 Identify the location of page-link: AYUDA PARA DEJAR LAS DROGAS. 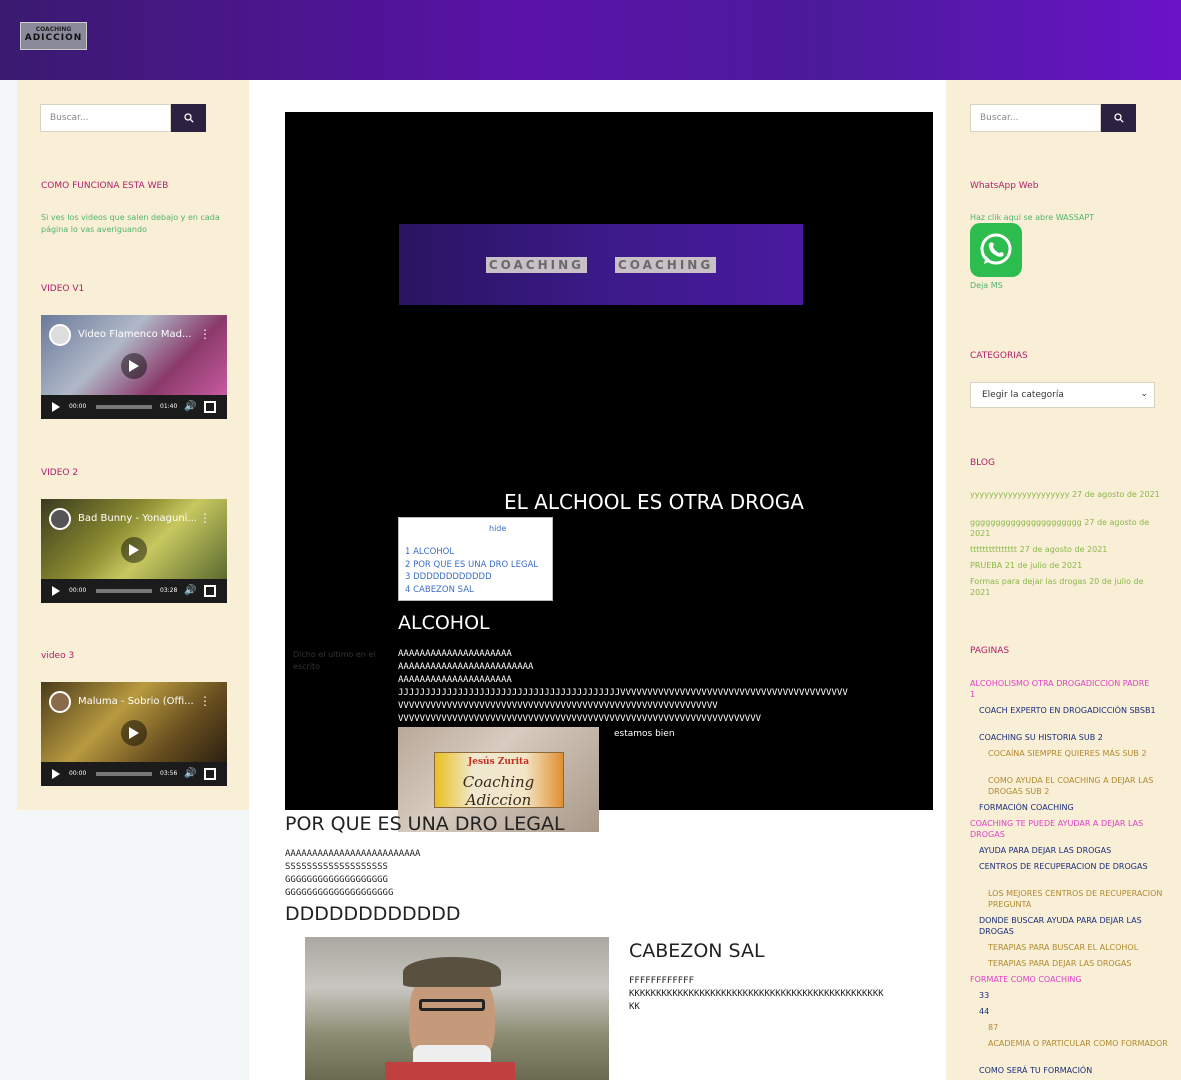
(1071, 850).